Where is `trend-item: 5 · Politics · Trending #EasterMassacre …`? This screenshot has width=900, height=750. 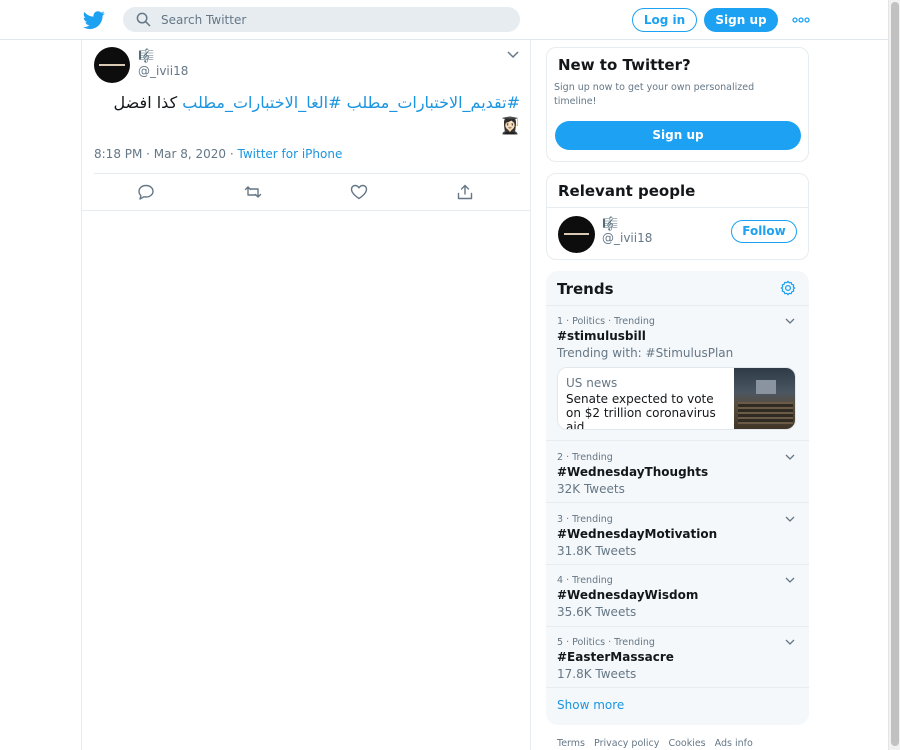 trend-item: 5 · Politics · Trending #EasterMassacre … is located at coordinates (677, 657).